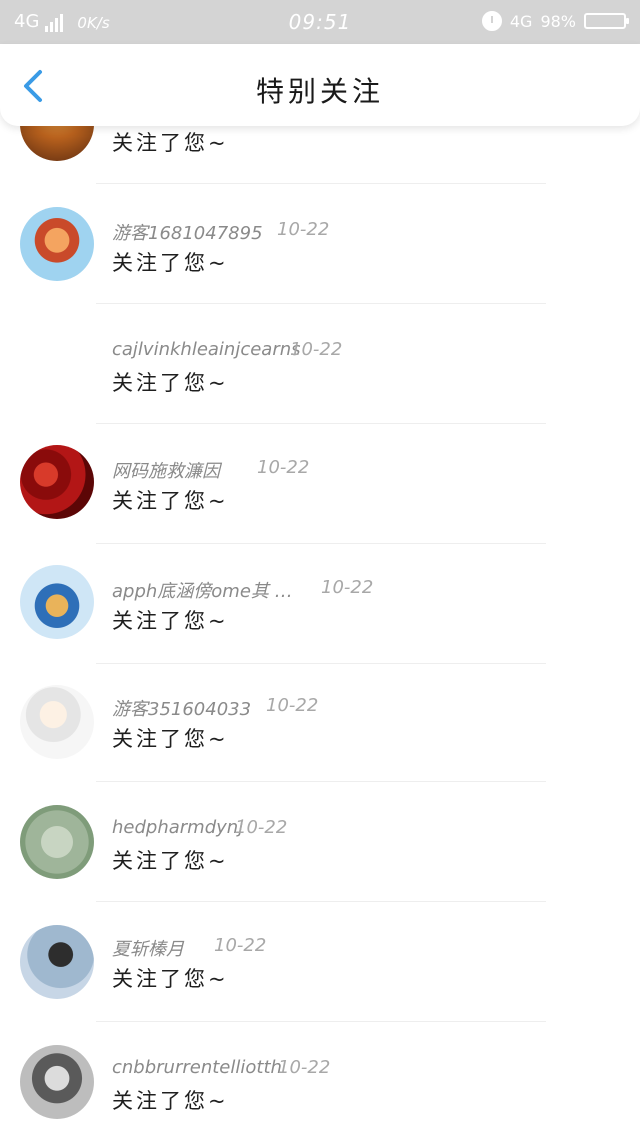 The image size is (640, 1138). Describe the element at coordinates (319, 91) in the screenshot. I see `page-title: 特别关注` at that location.